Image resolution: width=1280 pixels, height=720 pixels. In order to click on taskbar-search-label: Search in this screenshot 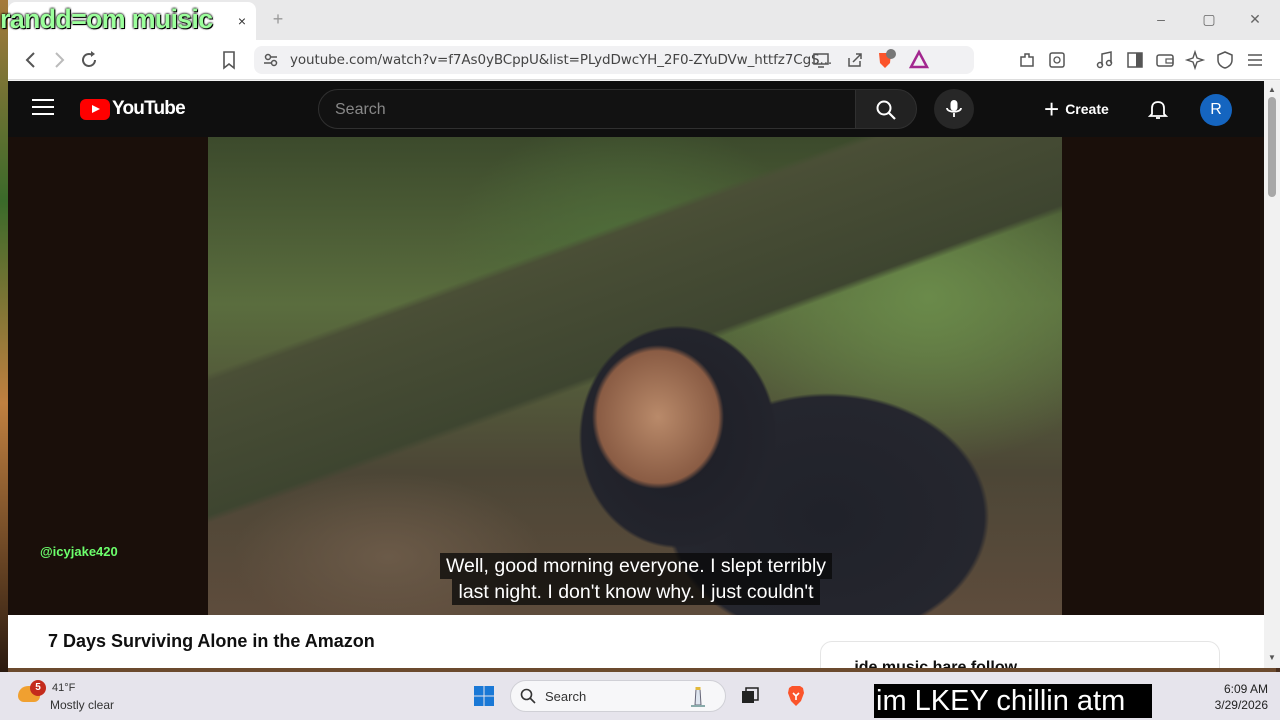, I will do `click(566, 696)`.